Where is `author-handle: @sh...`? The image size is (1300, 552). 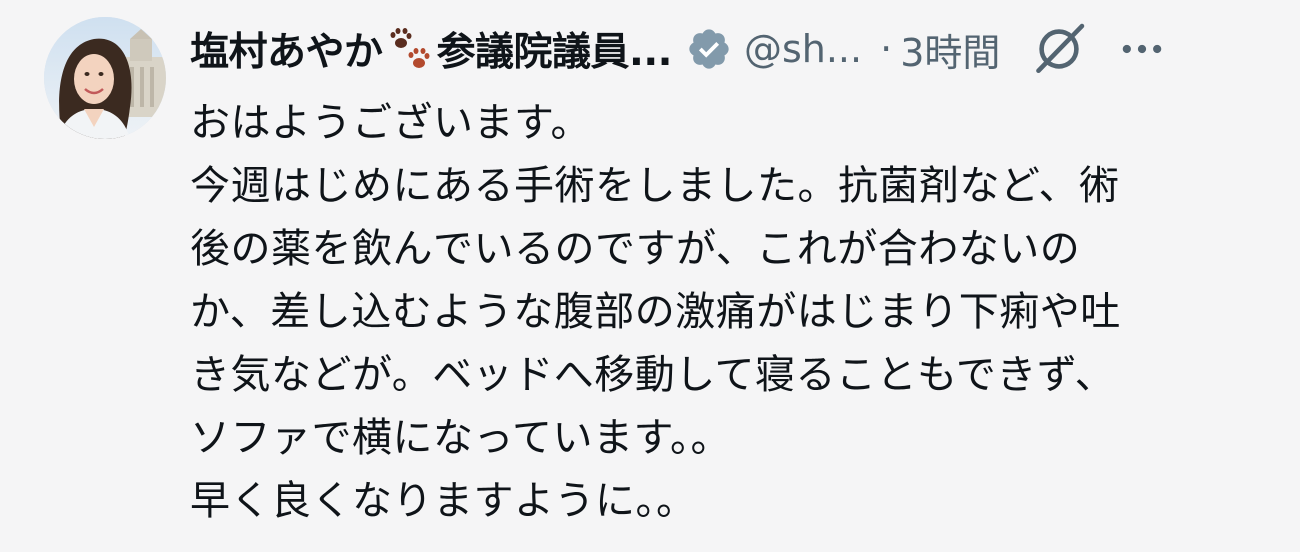
author-handle: @sh... is located at coordinates (803, 49).